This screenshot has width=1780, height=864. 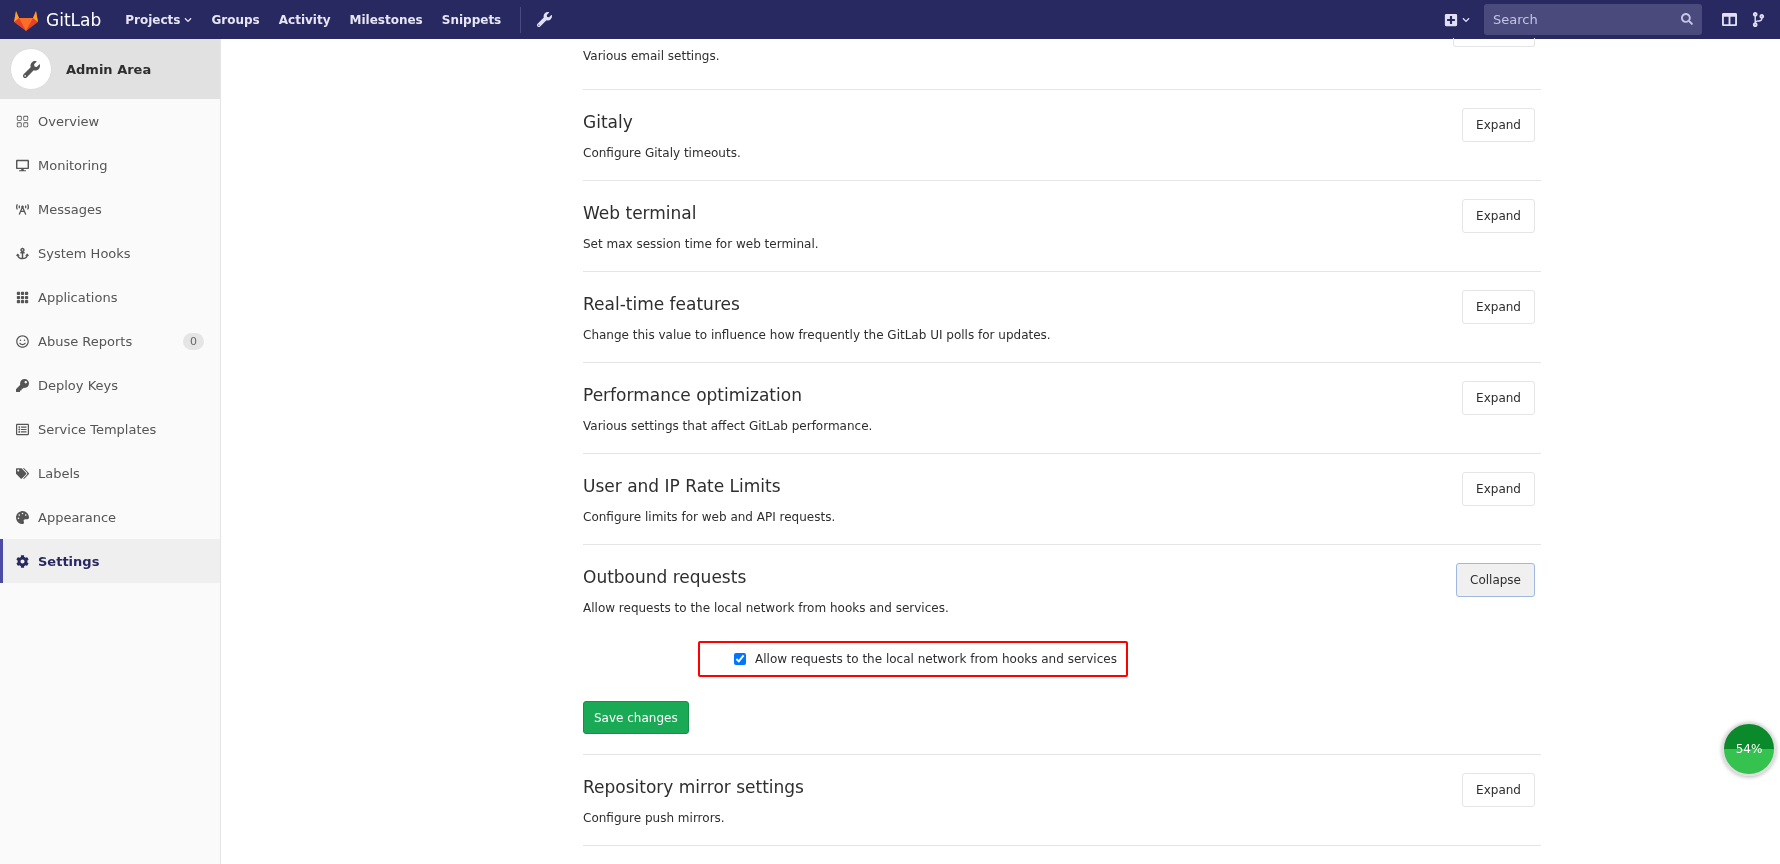 What do you see at coordinates (73, 165) in the screenshot?
I see `sidebar-item-label: Monitoring` at bounding box center [73, 165].